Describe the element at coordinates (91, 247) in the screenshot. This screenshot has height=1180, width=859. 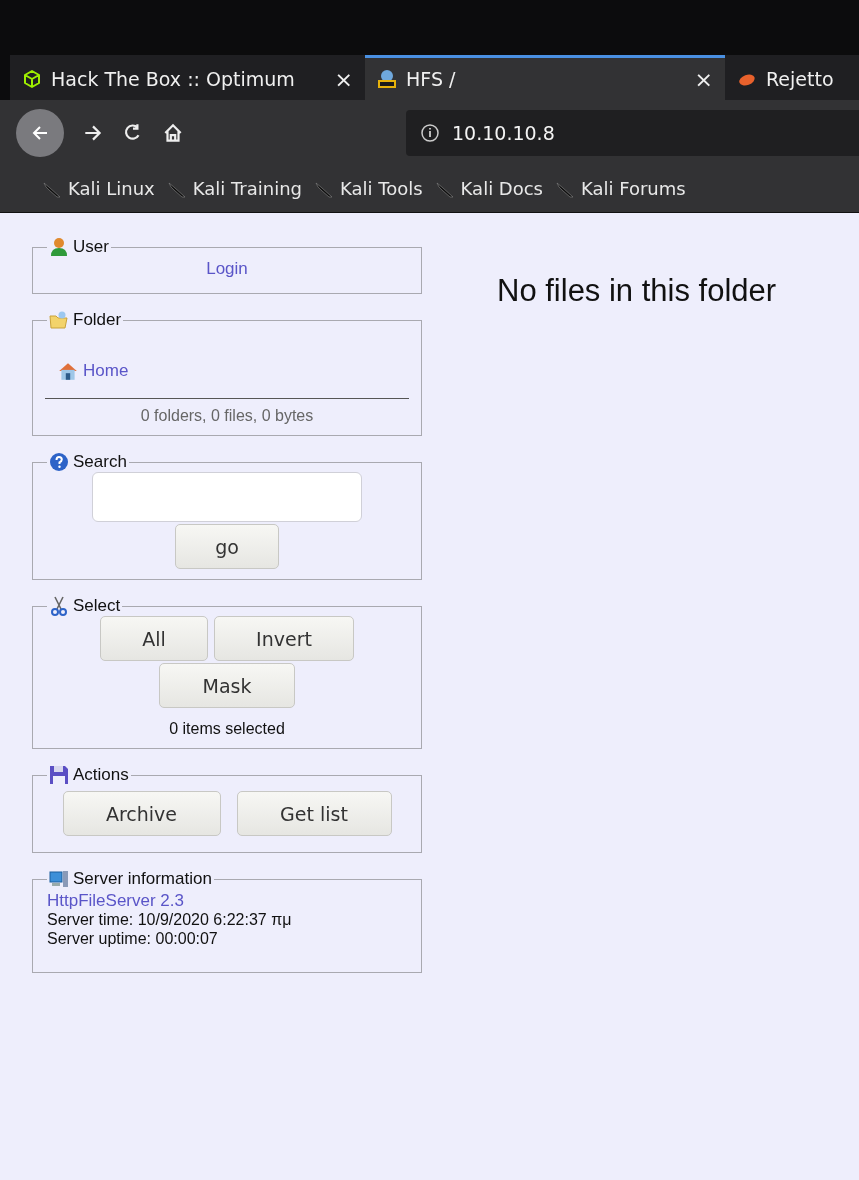
I see `panel-title: User` at that location.